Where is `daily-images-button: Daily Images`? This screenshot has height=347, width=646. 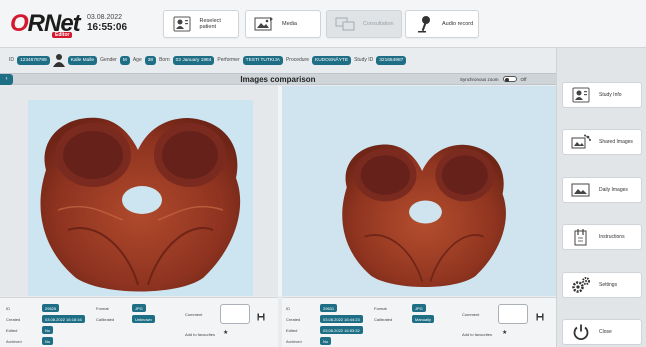 daily-images-button: Daily Images is located at coordinates (602, 190).